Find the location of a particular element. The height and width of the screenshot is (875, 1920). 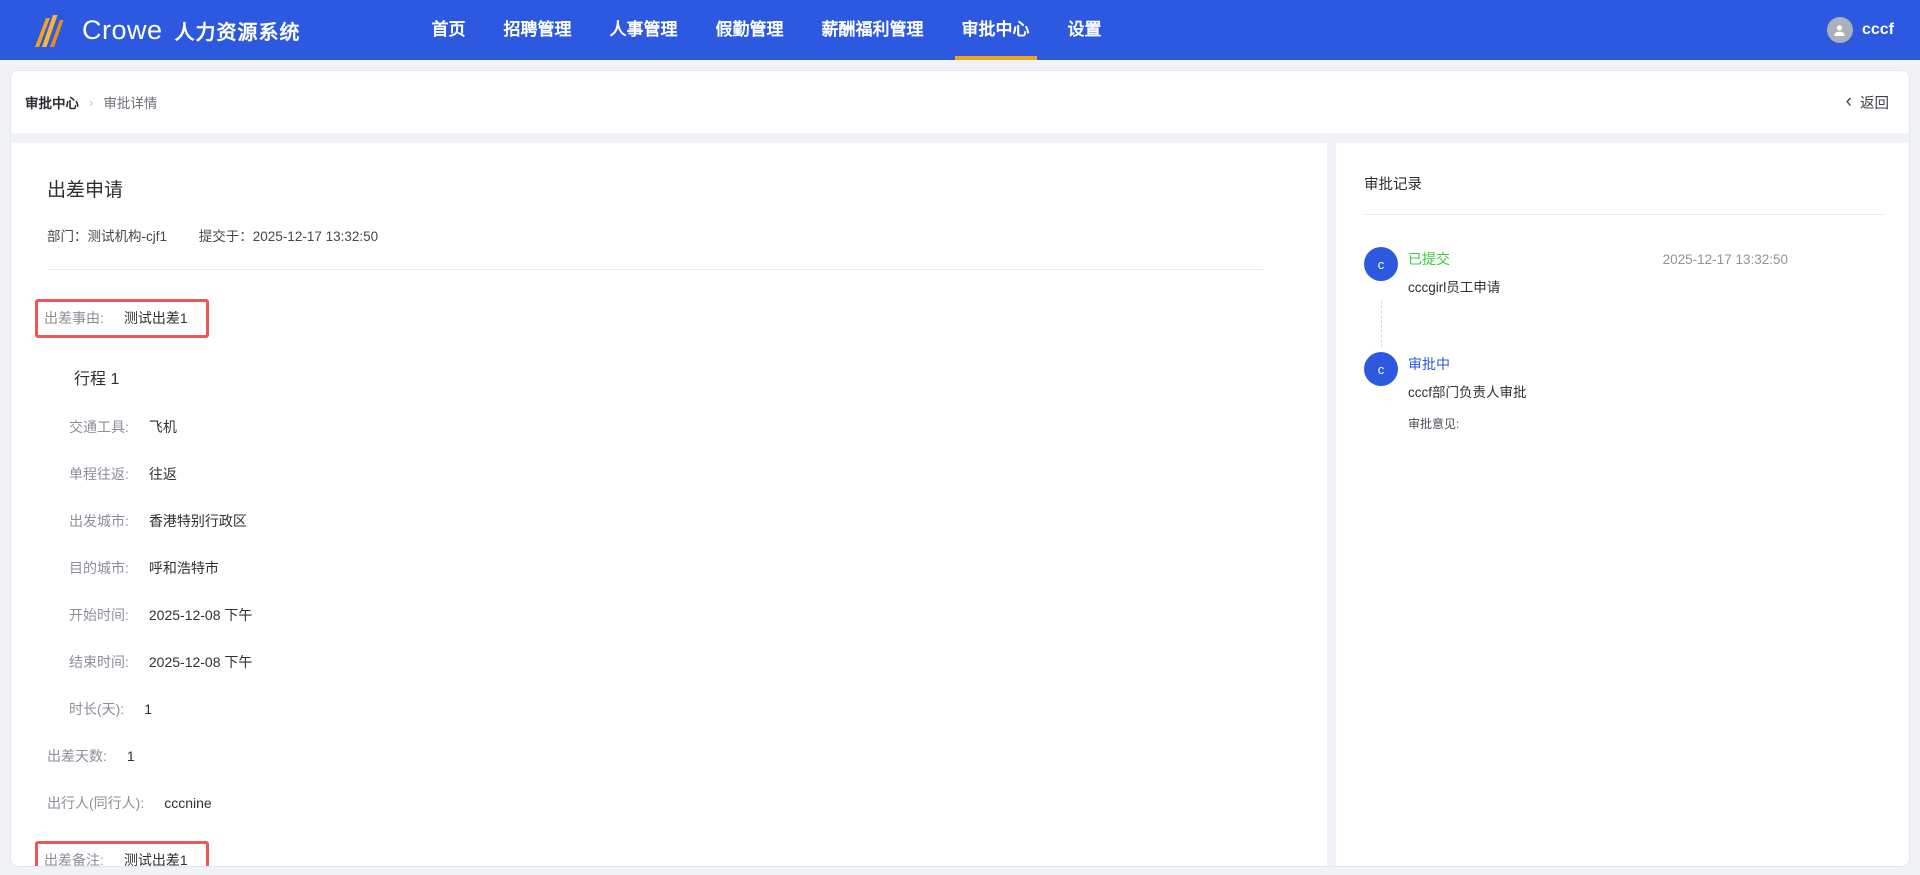

department-meta: 部门：测试机构-cjf1 is located at coordinates (107, 236).